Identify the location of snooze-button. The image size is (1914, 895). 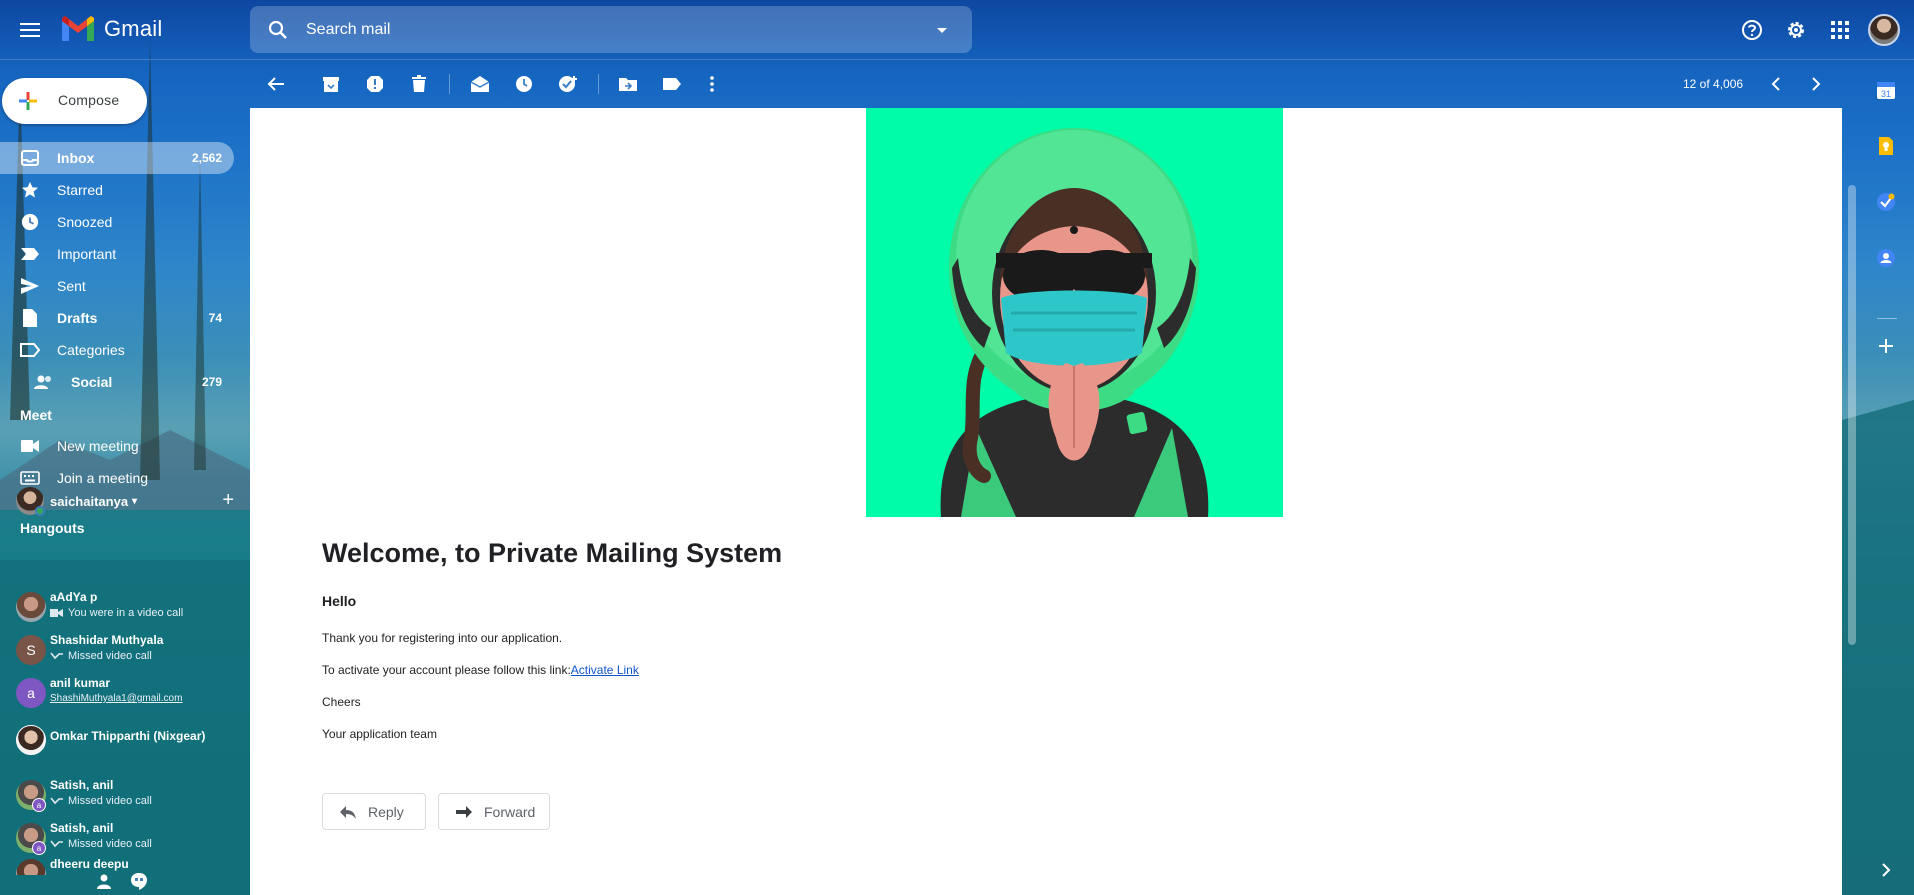
(524, 84).